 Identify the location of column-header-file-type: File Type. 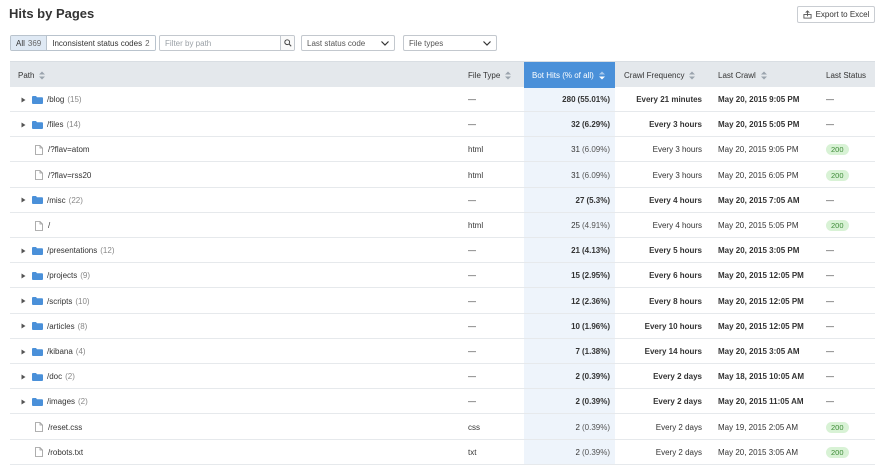
(490, 75).